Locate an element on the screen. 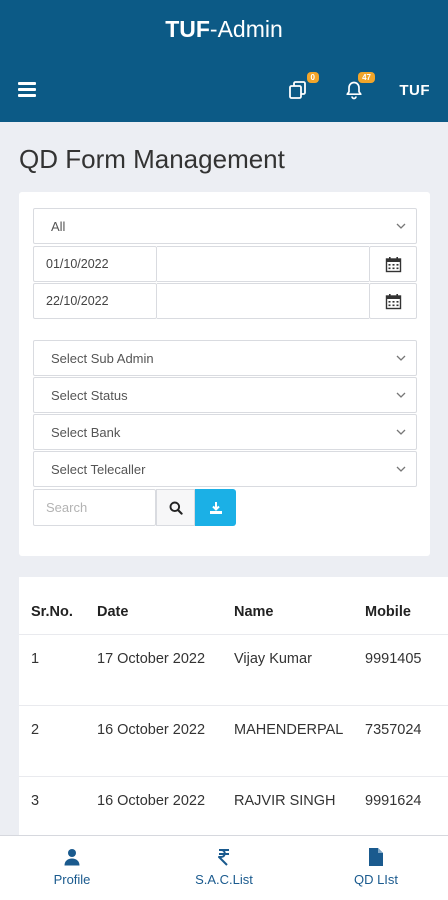  notification-count-badge: 47 is located at coordinates (366, 77).